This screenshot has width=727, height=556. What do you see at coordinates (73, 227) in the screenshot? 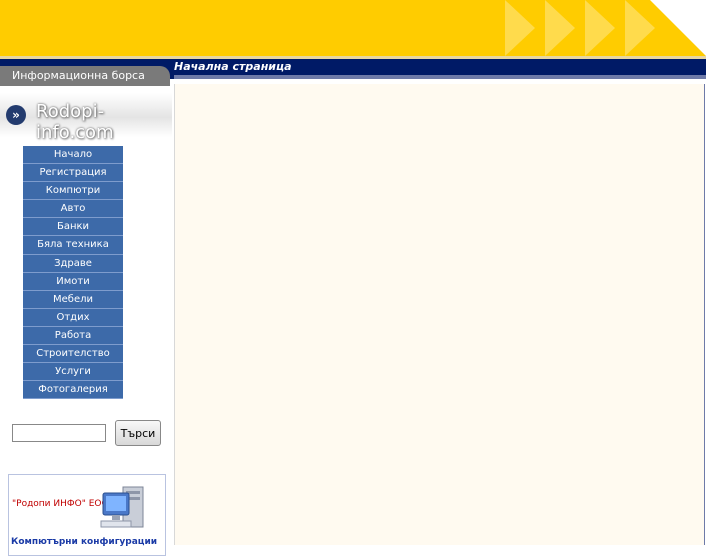
I see `menu-item-banks: Банки` at bounding box center [73, 227].